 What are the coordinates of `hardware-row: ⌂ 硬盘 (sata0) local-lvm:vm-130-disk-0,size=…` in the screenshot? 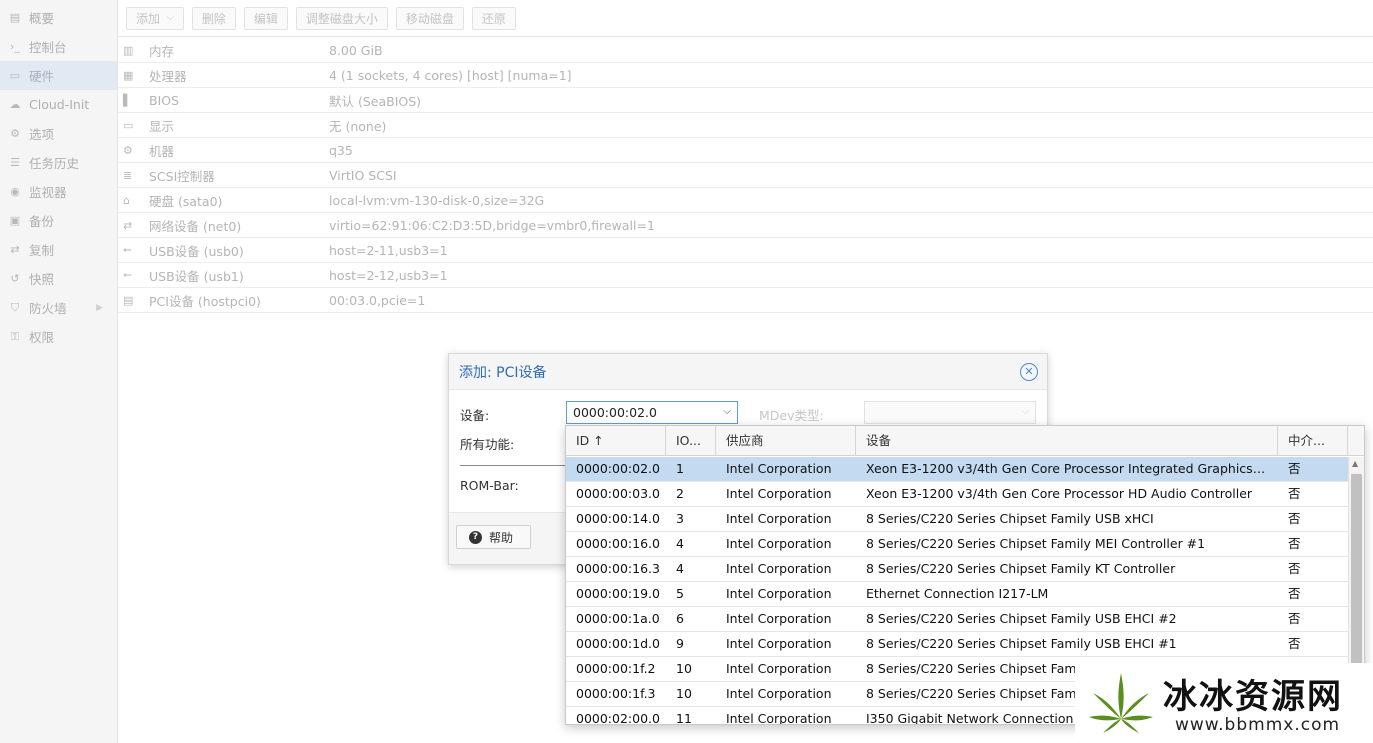 It's located at (745, 200).